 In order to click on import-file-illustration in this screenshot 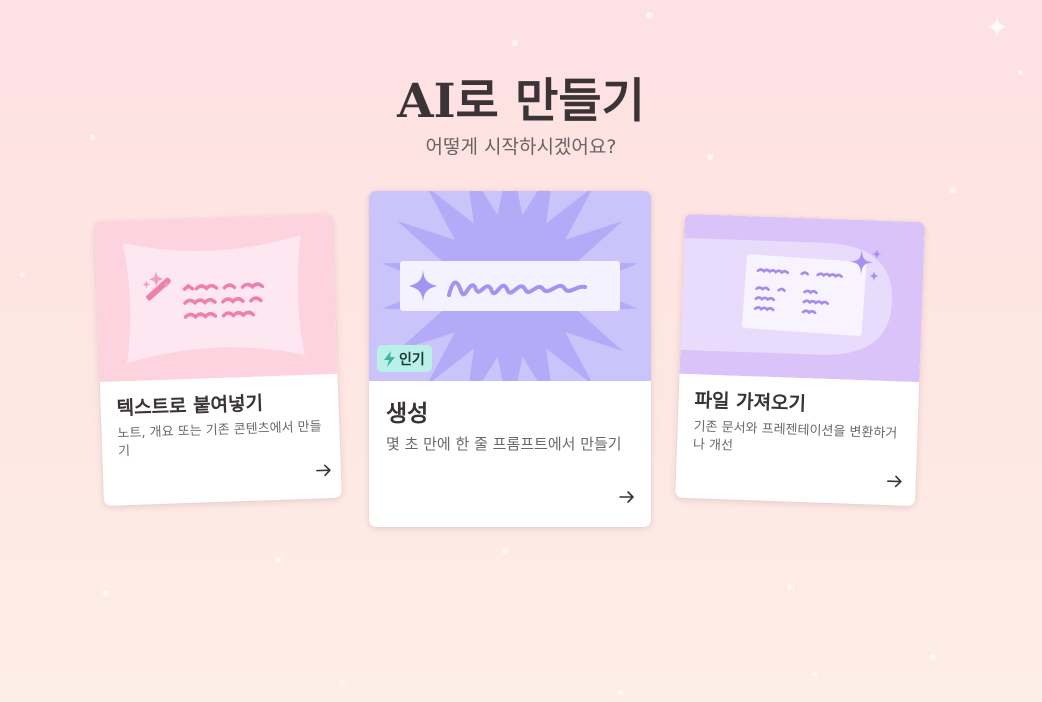, I will do `click(802, 298)`.